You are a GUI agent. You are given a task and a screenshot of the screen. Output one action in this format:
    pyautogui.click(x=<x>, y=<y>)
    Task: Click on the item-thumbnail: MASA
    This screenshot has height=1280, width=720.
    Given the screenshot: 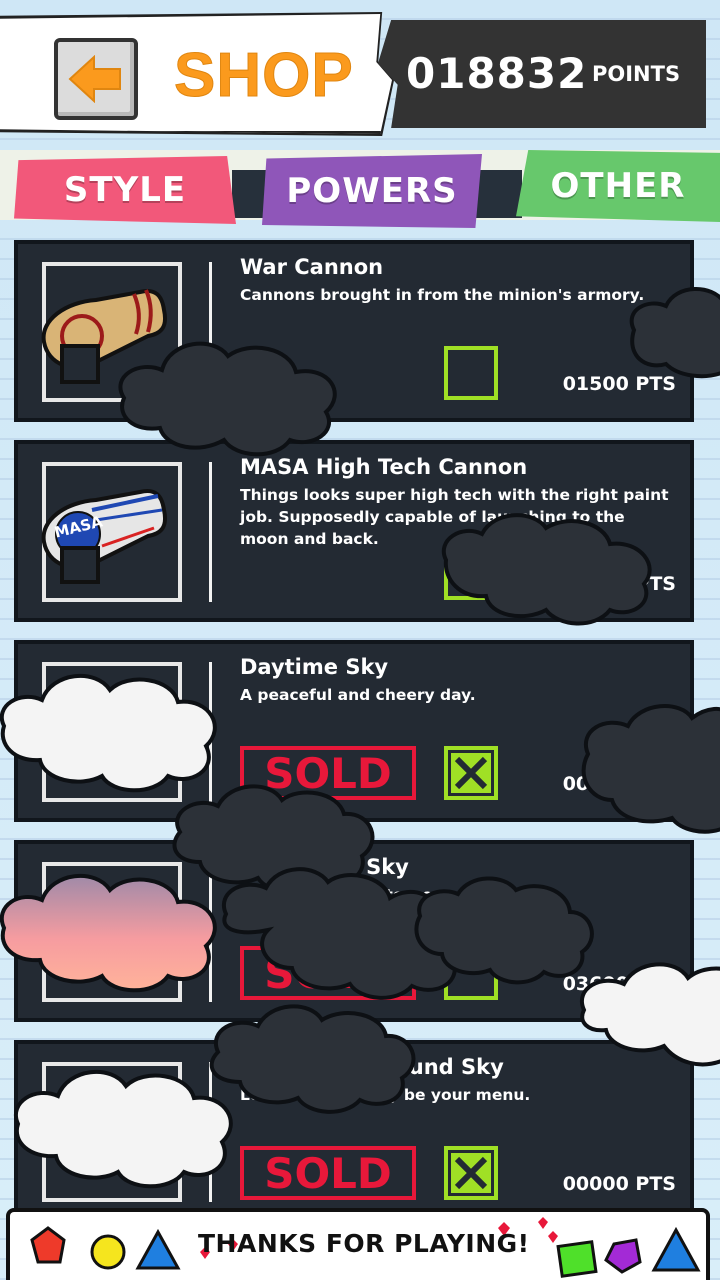 What is the action you would take?
    pyautogui.click(x=111, y=532)
    